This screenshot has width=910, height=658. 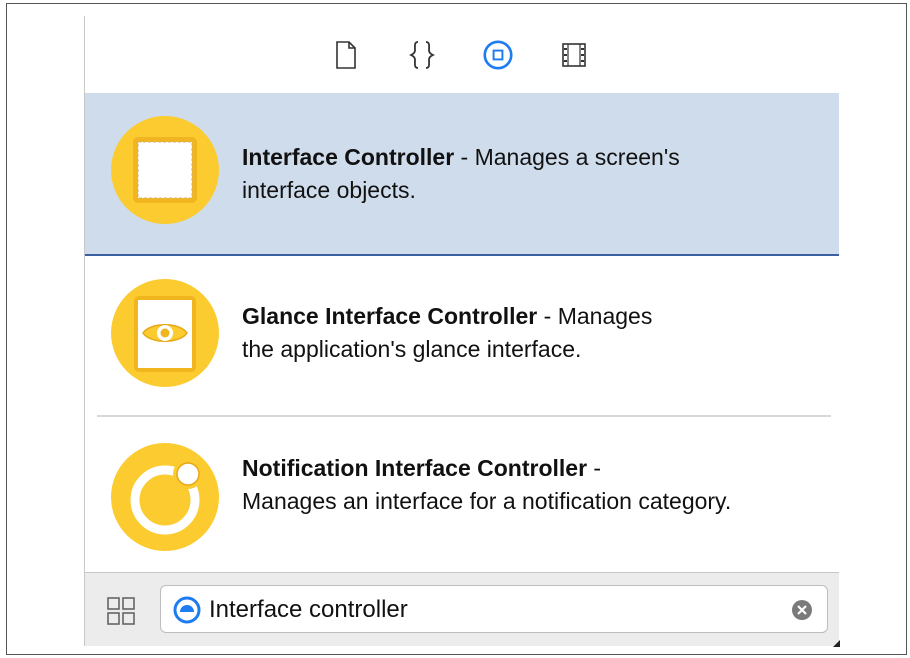 What do you see at coordinates (415, 468) in the screenshot?
I see `item-title: Notification Interface Controller` at bounding box center [415, 468].